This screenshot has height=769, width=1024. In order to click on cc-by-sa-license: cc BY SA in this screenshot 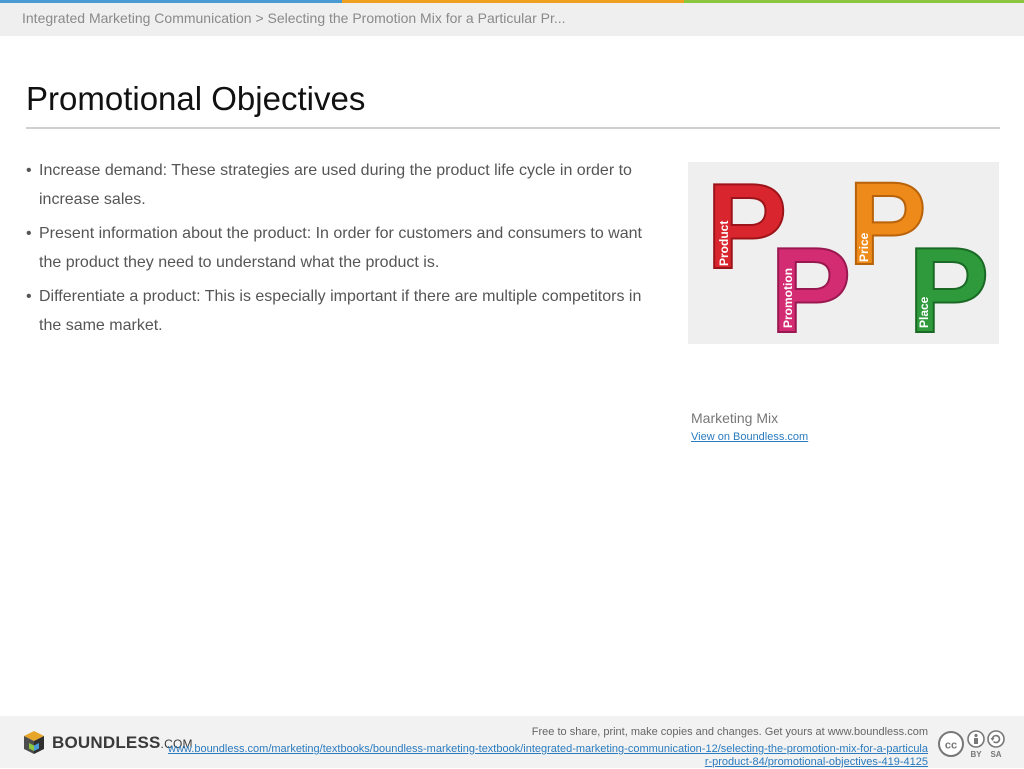, I will do `click(971, 744)`.